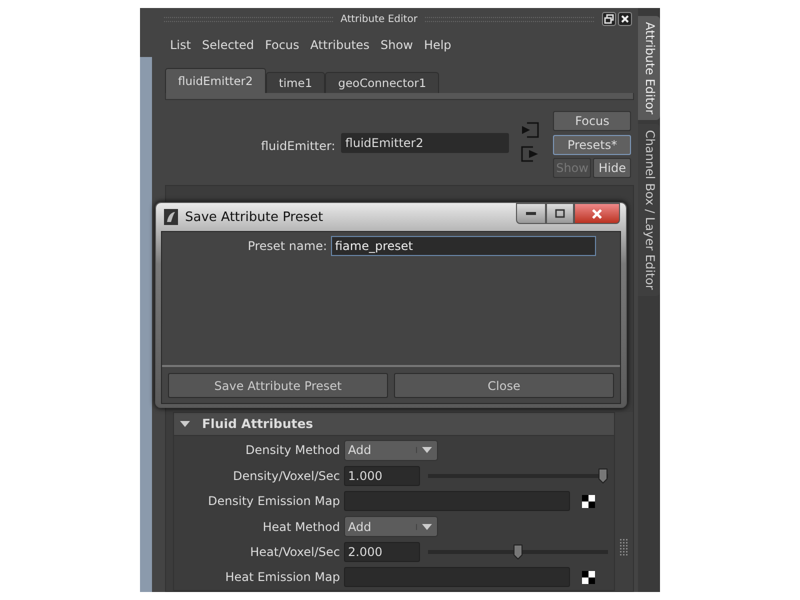  I want to click on float-icon, so click(609, 19).